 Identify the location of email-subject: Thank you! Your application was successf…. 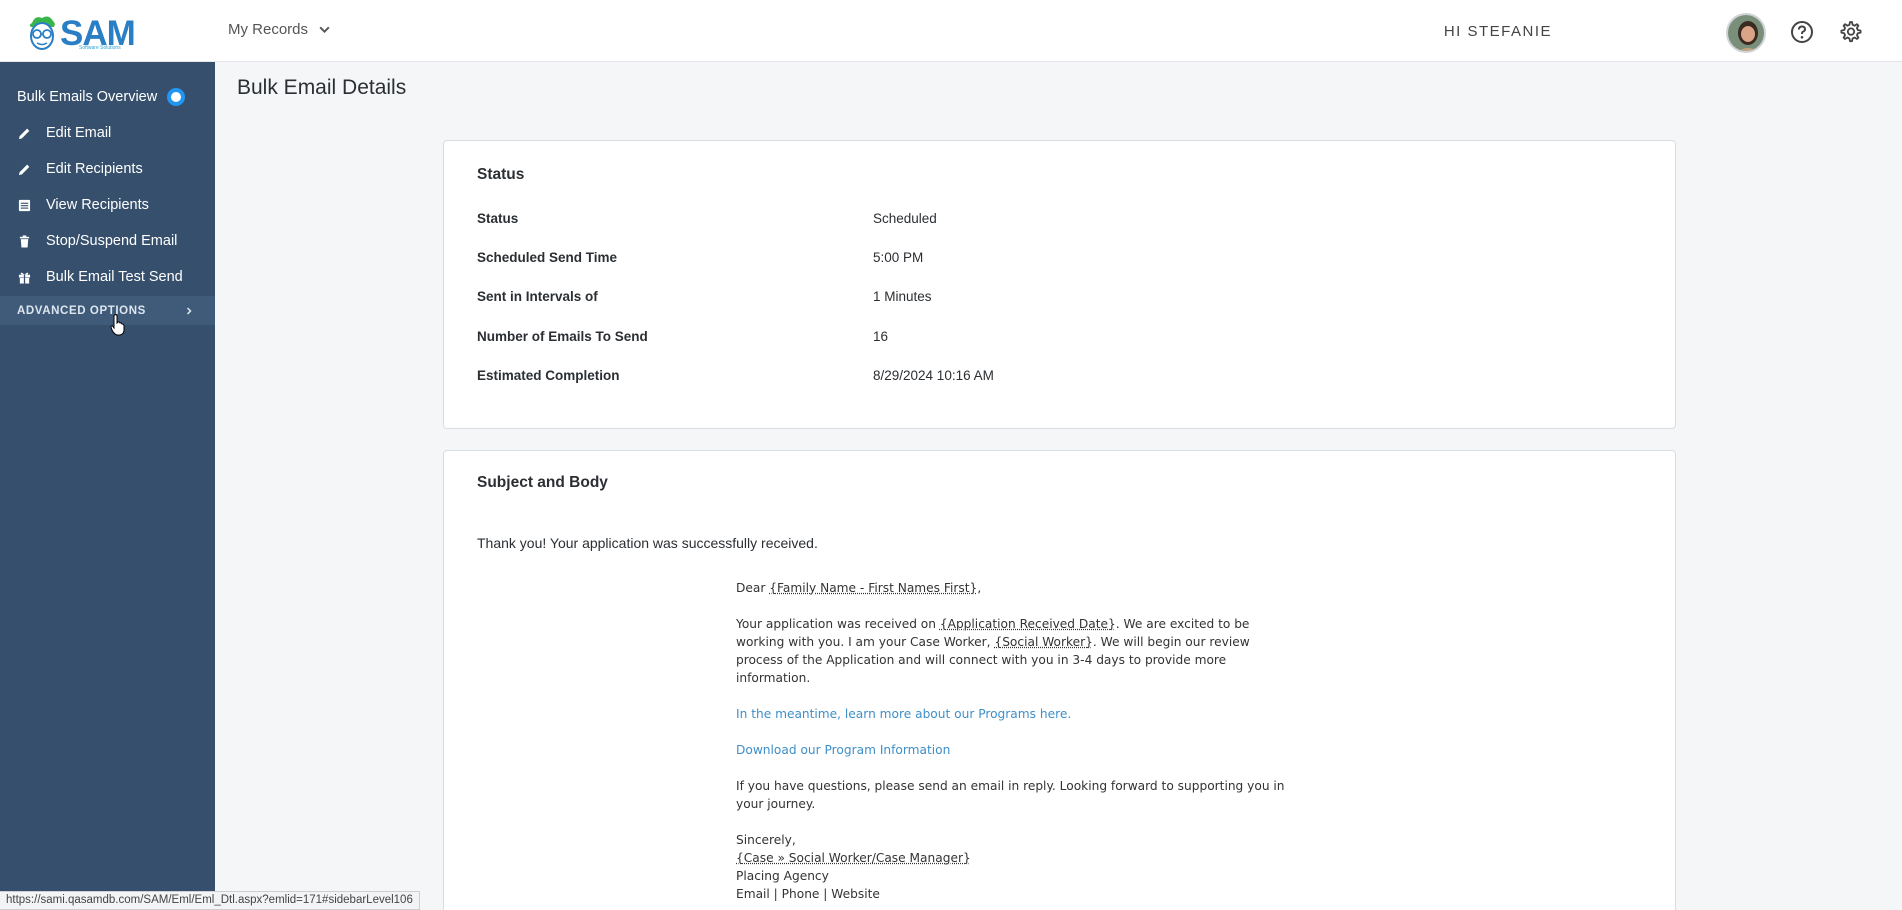
(647, 543).